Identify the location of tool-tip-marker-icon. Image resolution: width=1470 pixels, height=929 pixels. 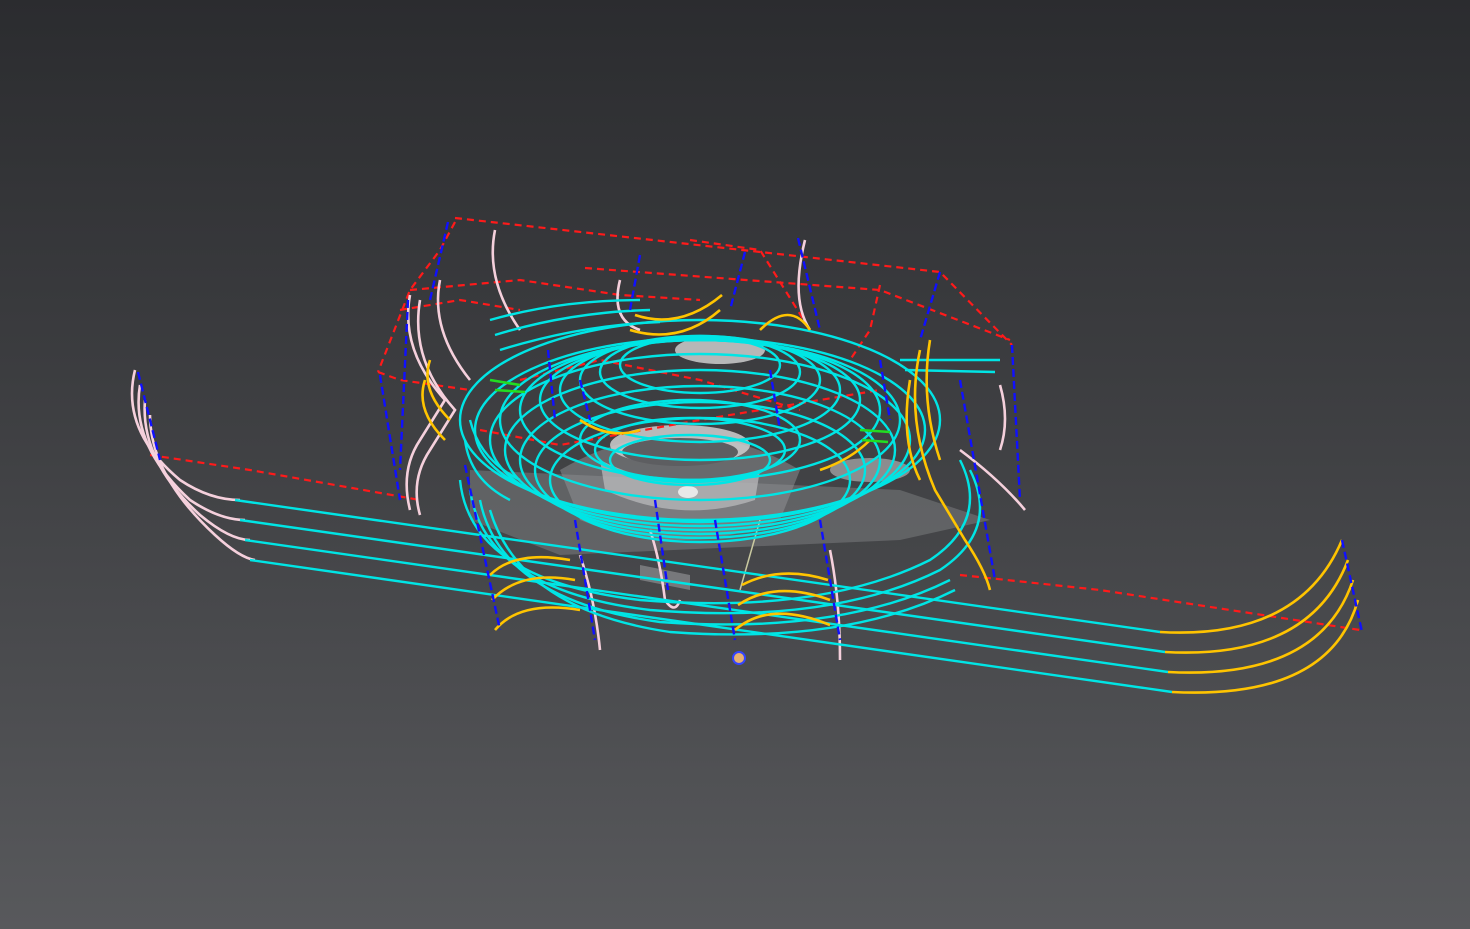
(739, 658).